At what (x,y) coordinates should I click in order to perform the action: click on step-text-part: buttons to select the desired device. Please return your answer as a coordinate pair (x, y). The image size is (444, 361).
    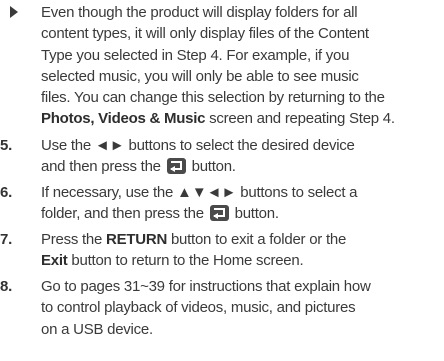
    Looking at the image, I should click on (239, 145).